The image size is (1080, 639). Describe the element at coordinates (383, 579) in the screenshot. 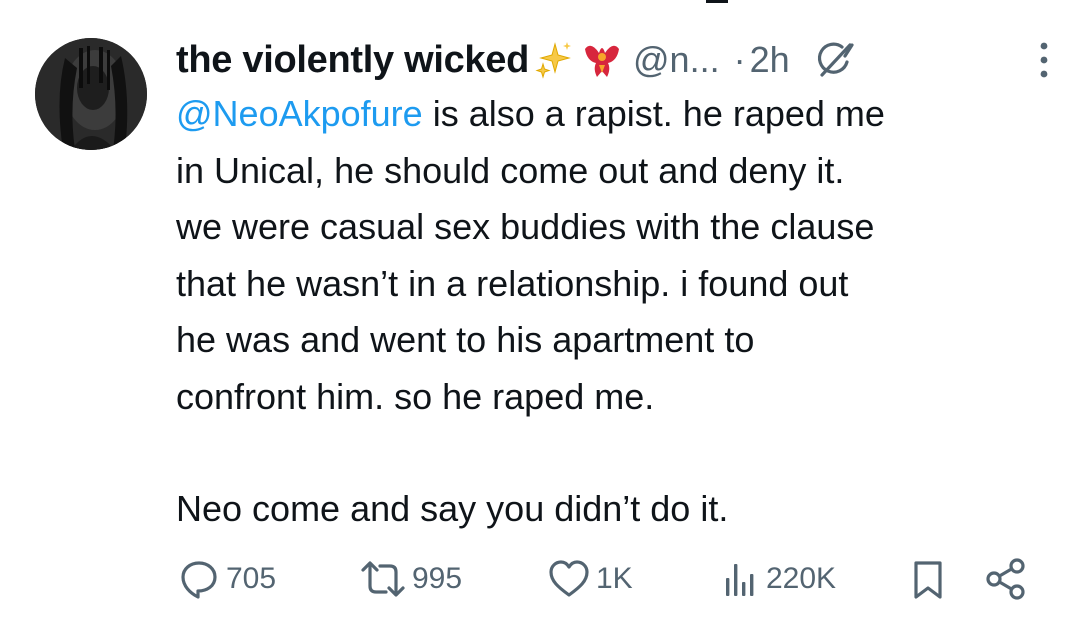

I see `repost-icon` at that location.